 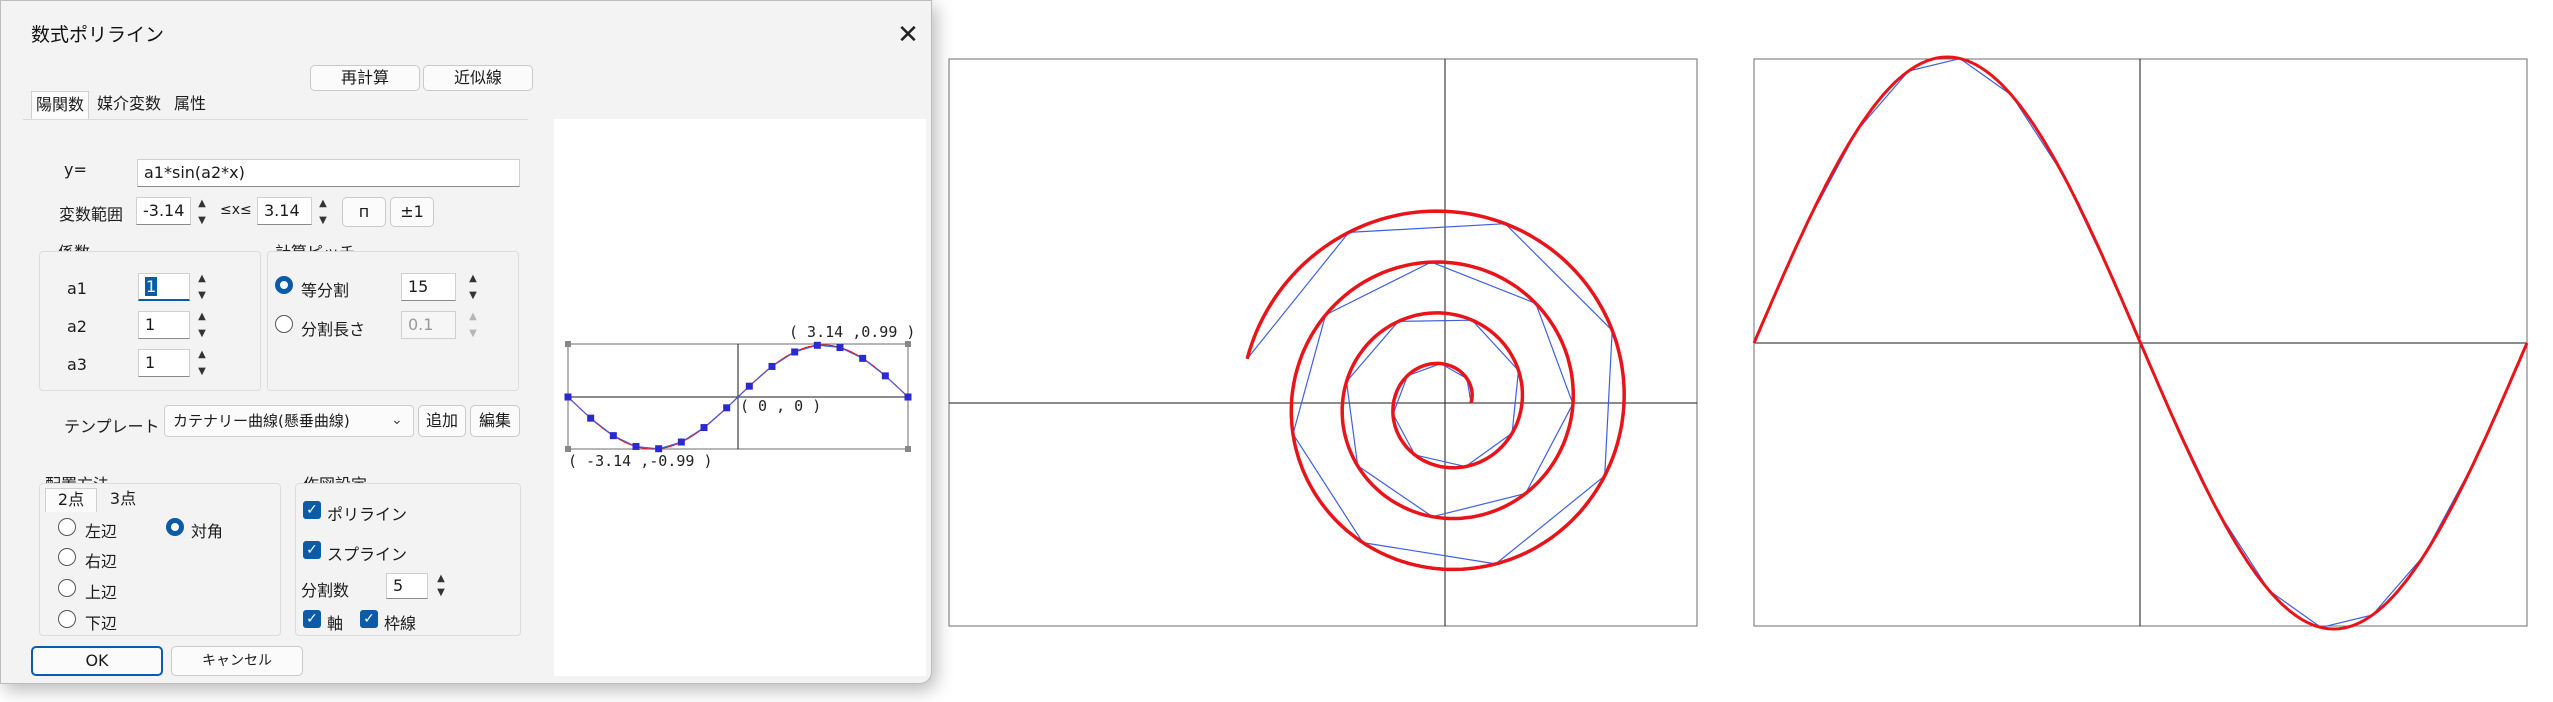 I want to click on divisions-label: 分割数, so click(x=325, y=590).